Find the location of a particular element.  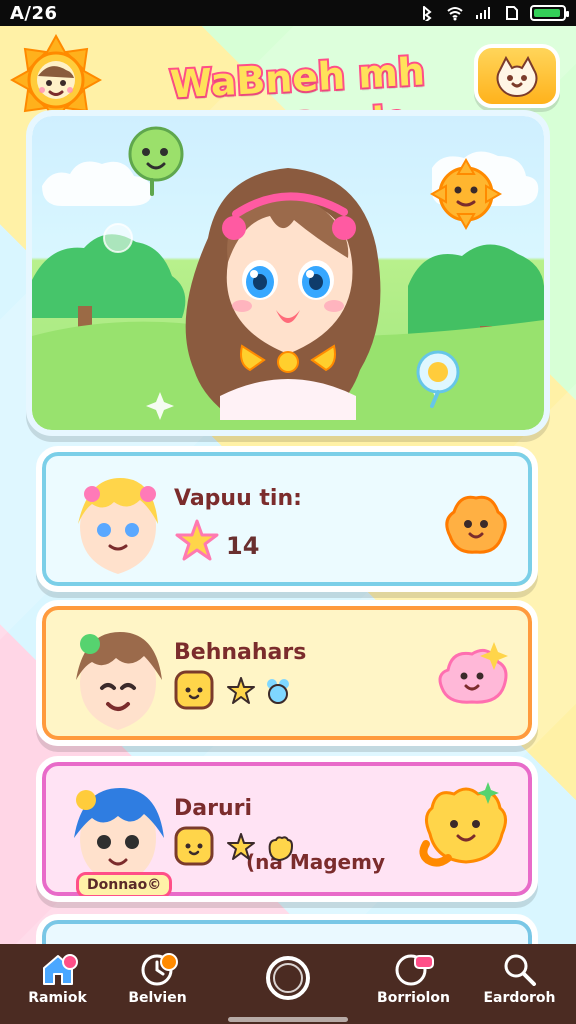

paw-icon is located at coordinates (278, 691).